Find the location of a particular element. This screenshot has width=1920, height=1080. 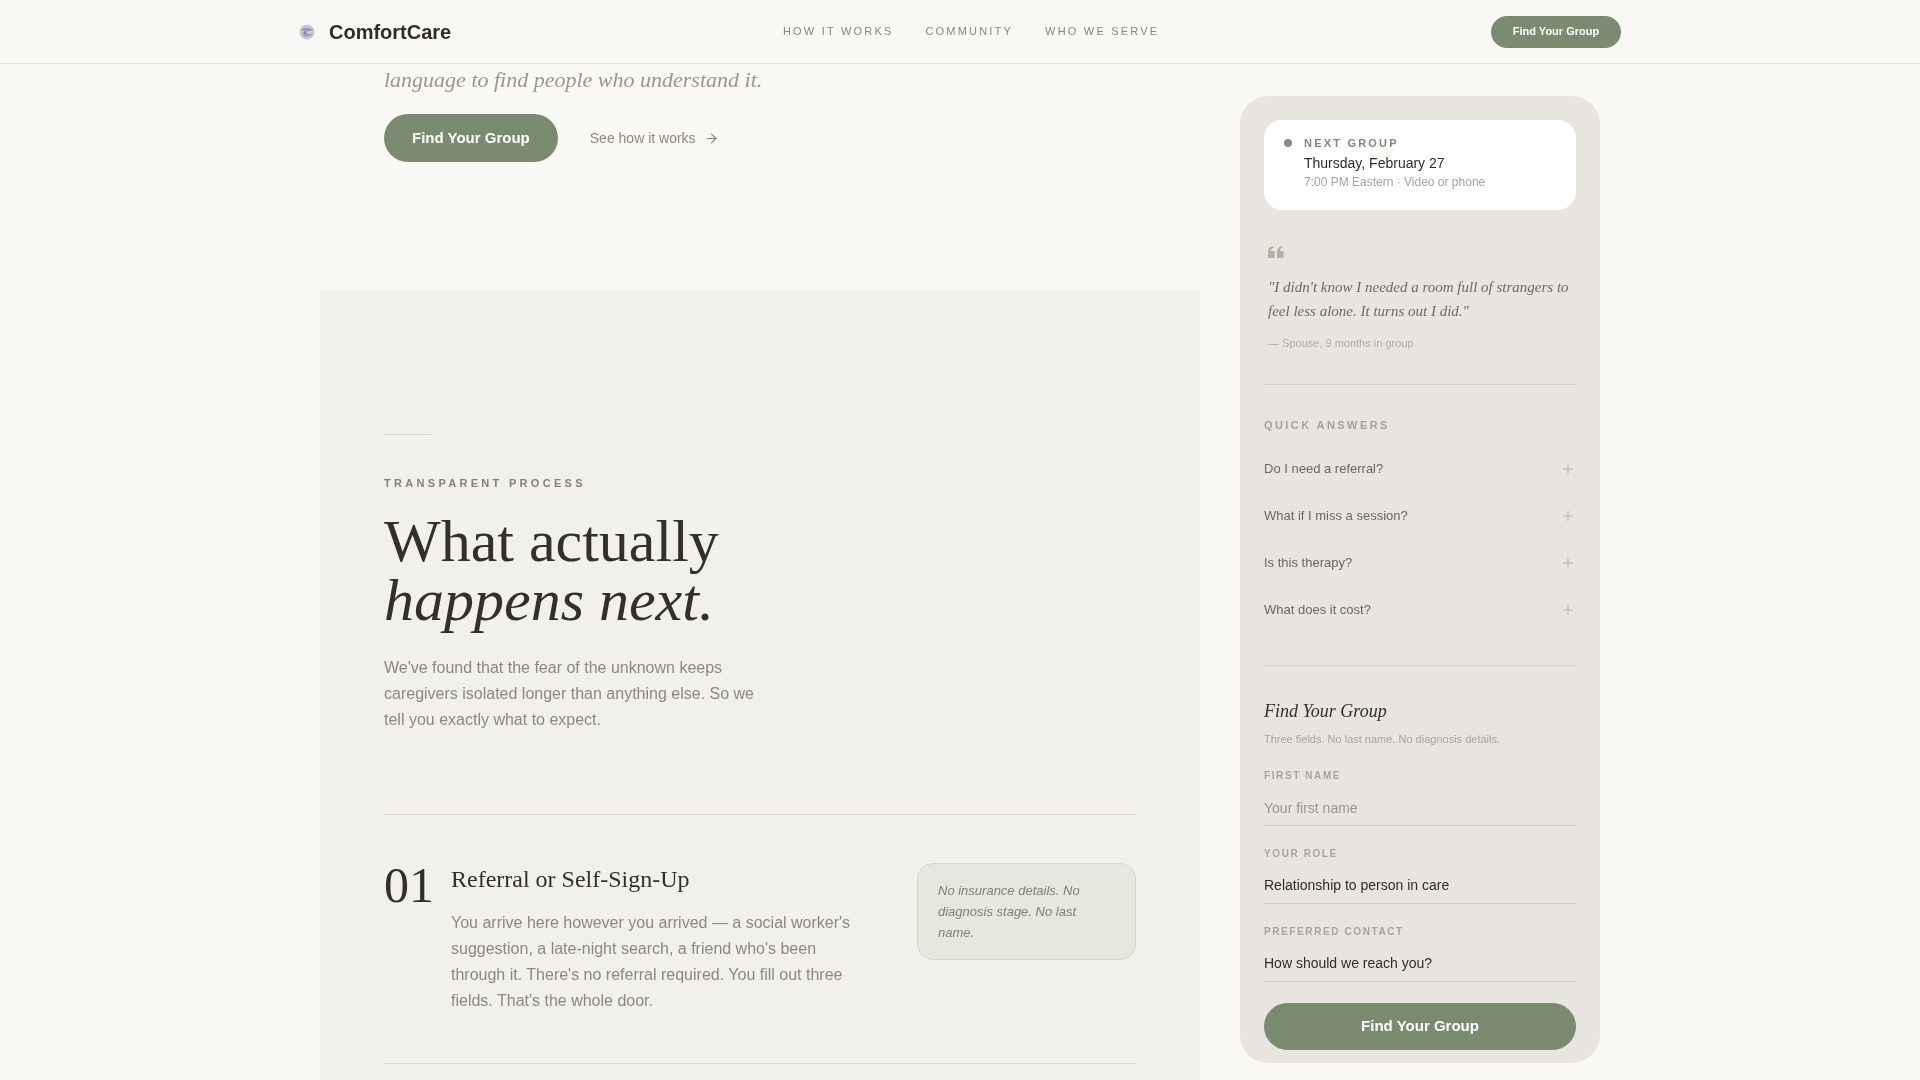

nav-link: HOW IT WORKS is located at coordinates (838, 31).